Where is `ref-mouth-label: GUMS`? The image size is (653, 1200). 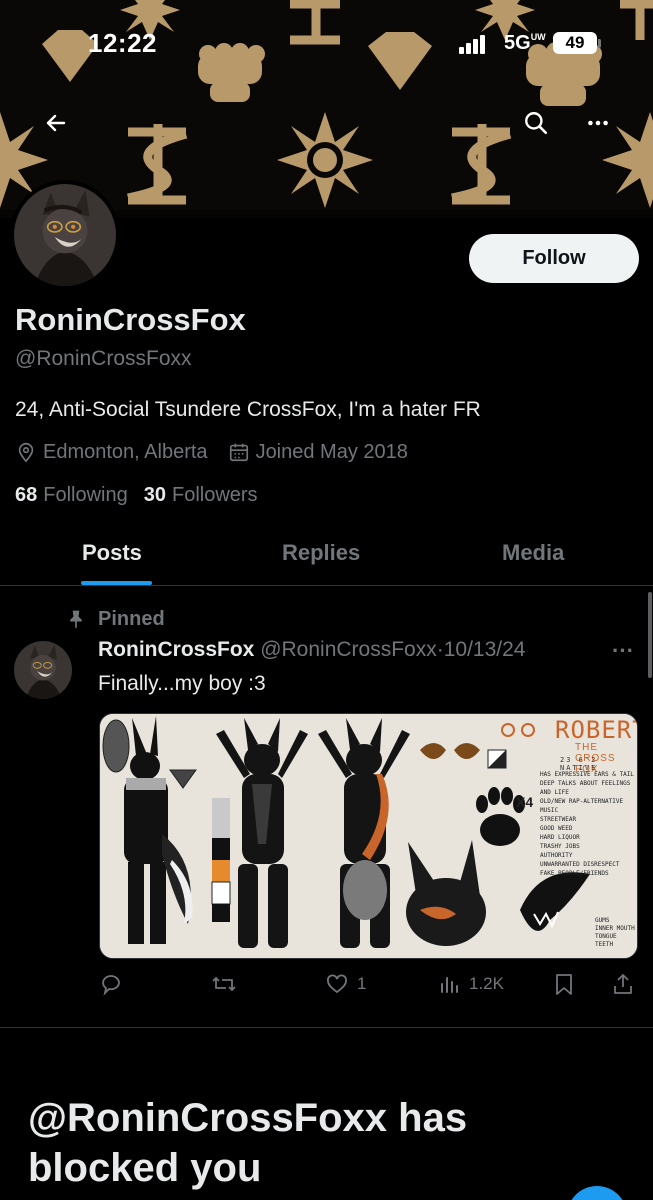
ref-mouth-label: GUMS is located at coordinates (602, 920).